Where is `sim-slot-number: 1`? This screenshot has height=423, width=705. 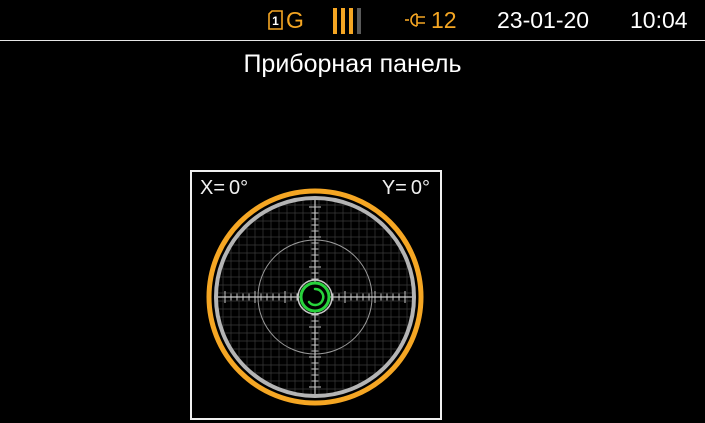 sim-slot-number: 1 is located at coordinates (275, 21).